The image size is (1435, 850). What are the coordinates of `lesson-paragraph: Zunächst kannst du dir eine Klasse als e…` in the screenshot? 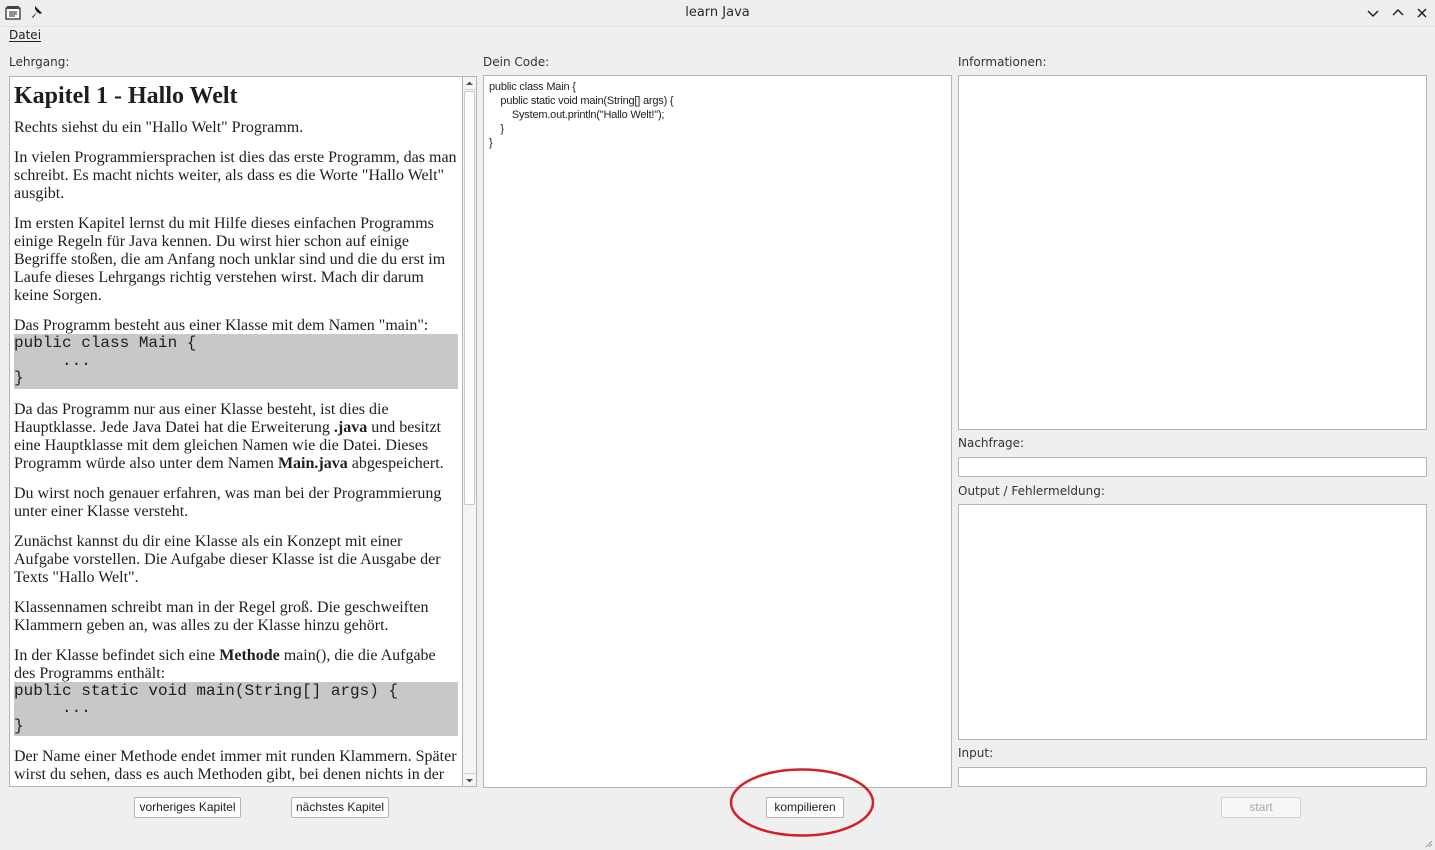 It's located at (227, 559).